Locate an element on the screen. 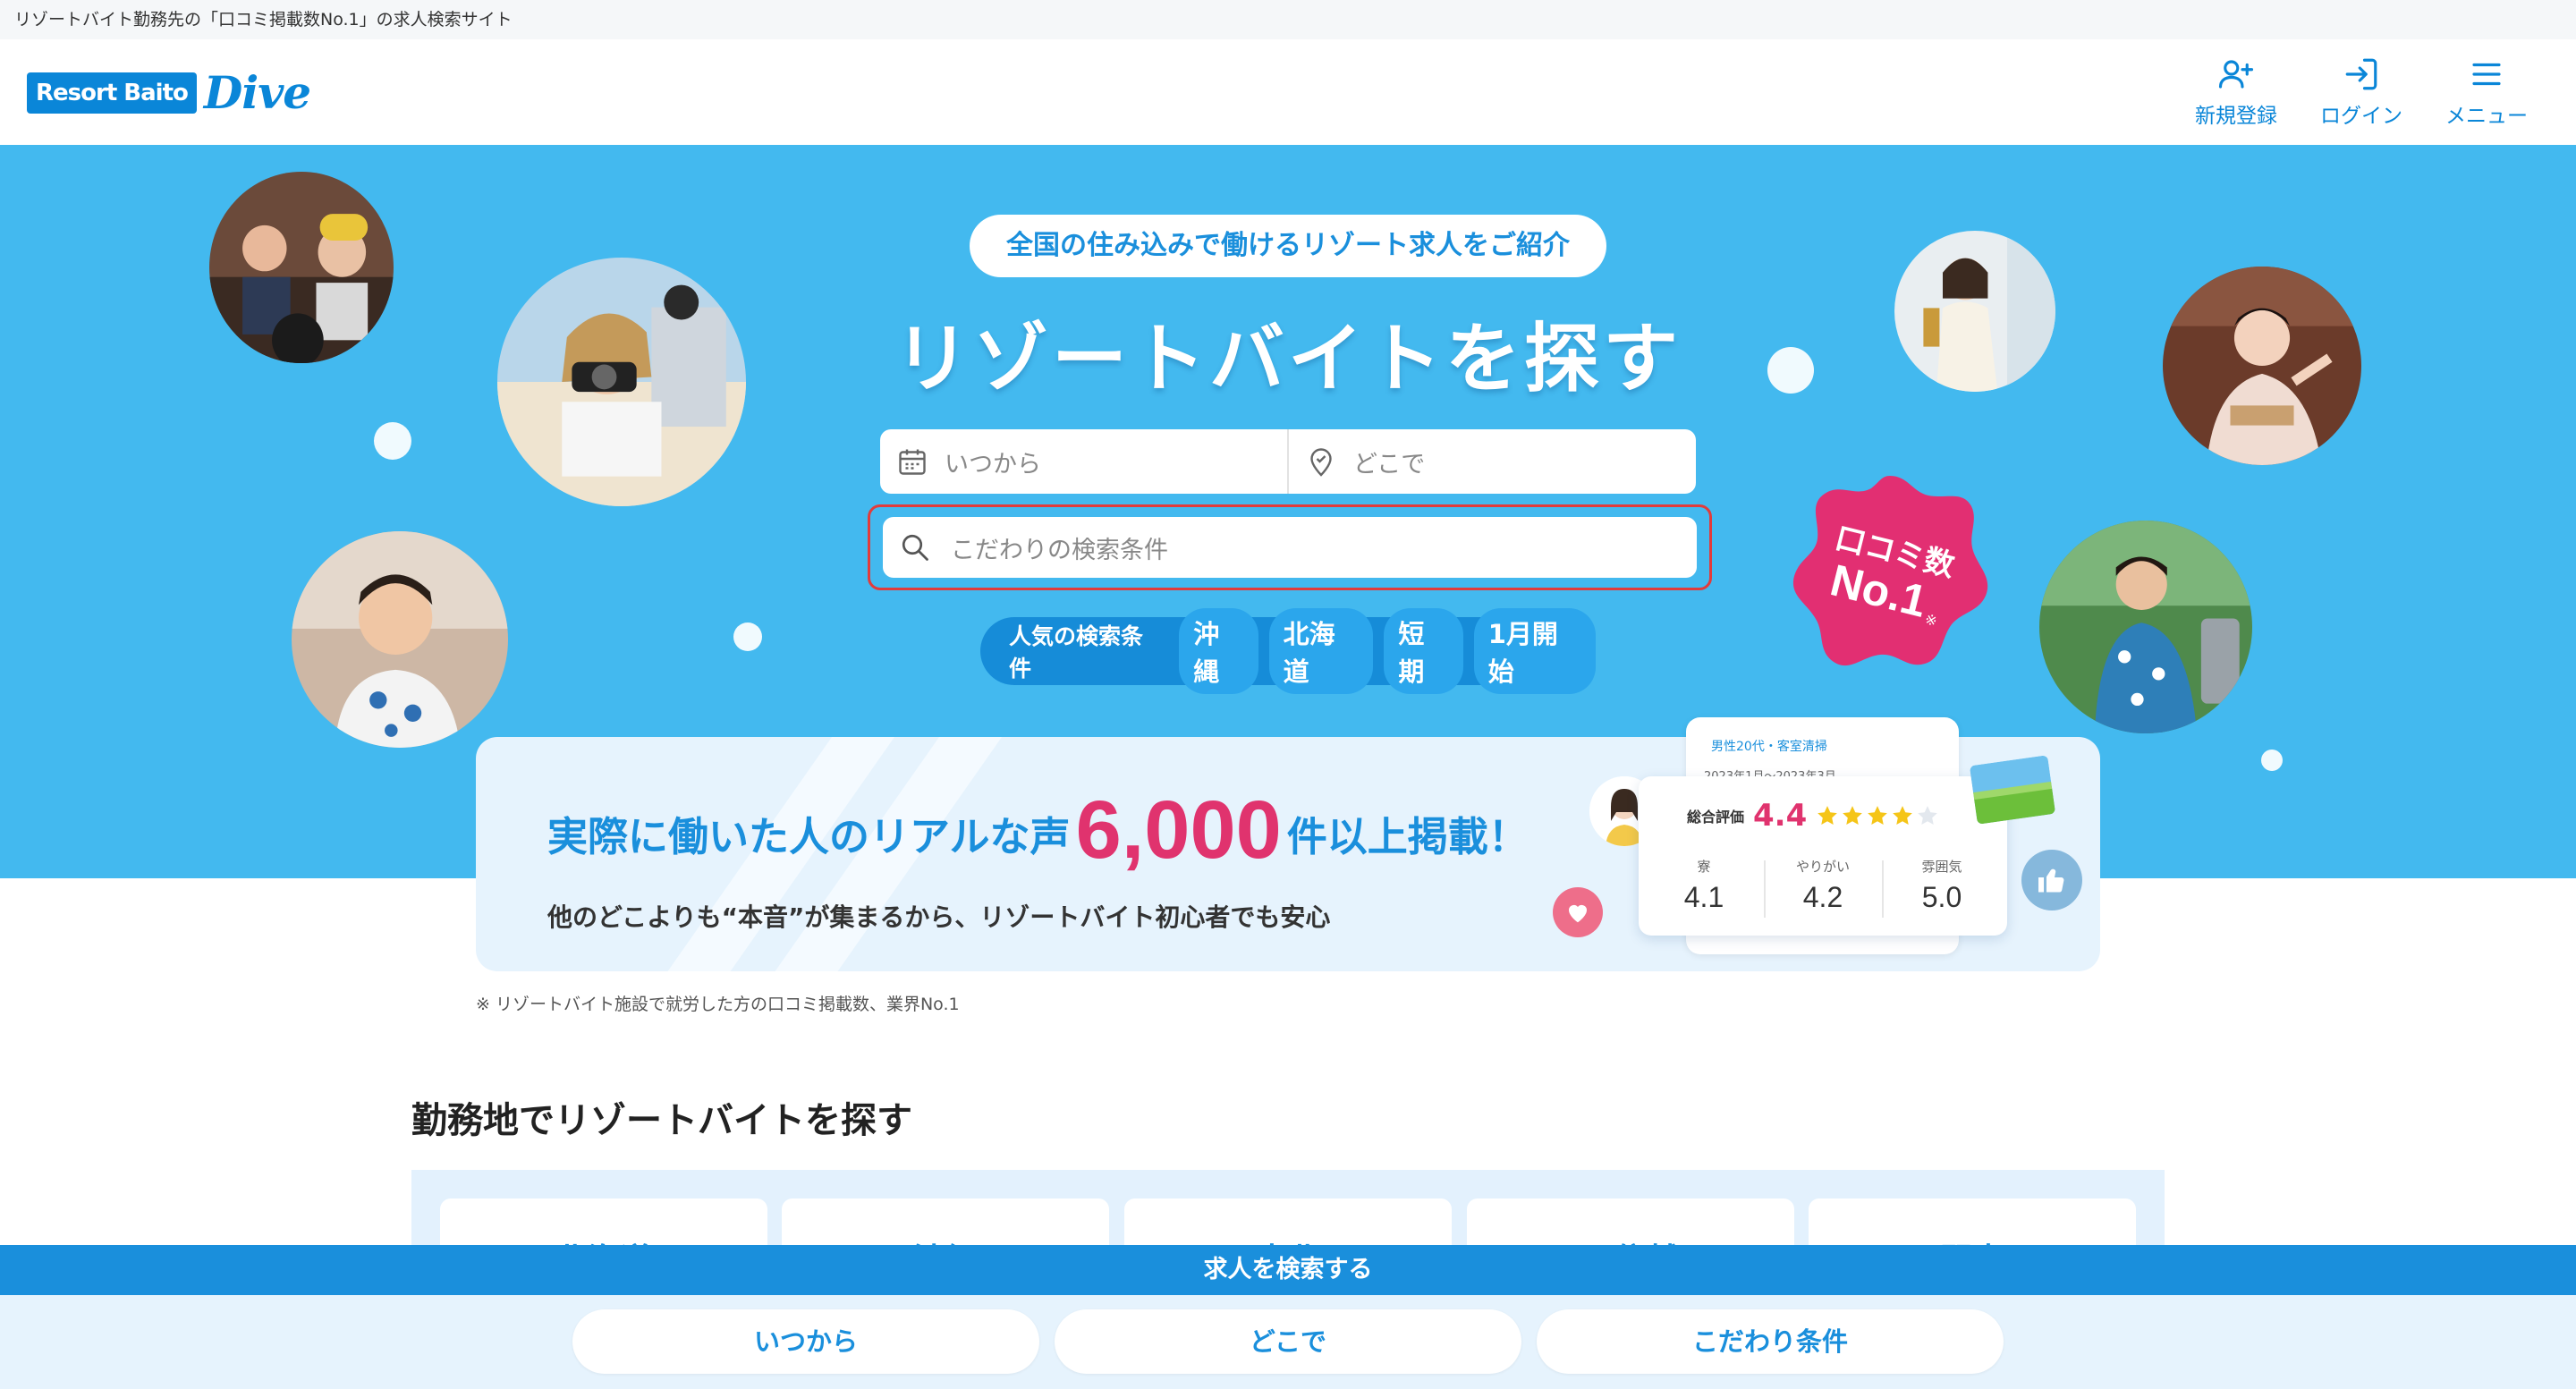 This screenshot has height=1389, width=2576. keyword-placeholder: こだわりの検索条件 is located at coordinates (1059, 550).